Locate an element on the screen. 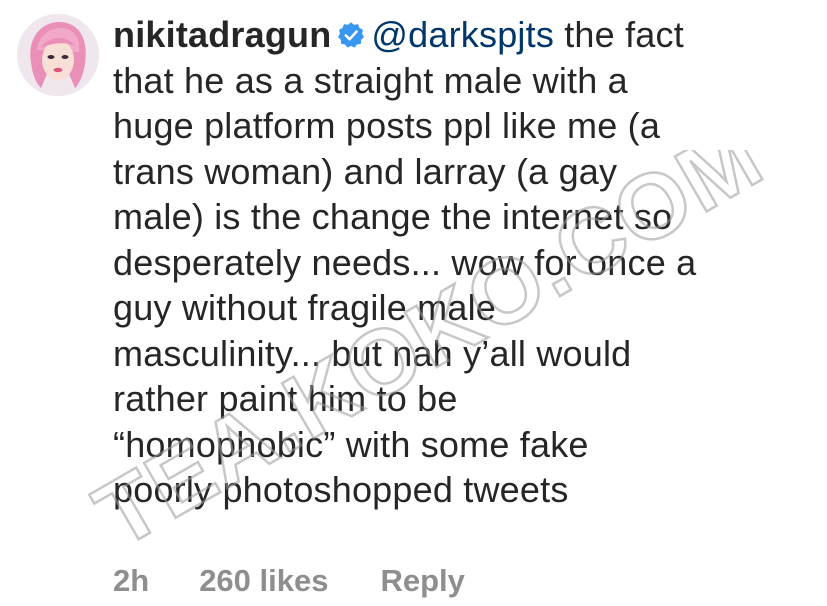 This screenshot has width=827, height=606. comment-line-10: “homophobic” with some fake is located at coordinates (351, 444).